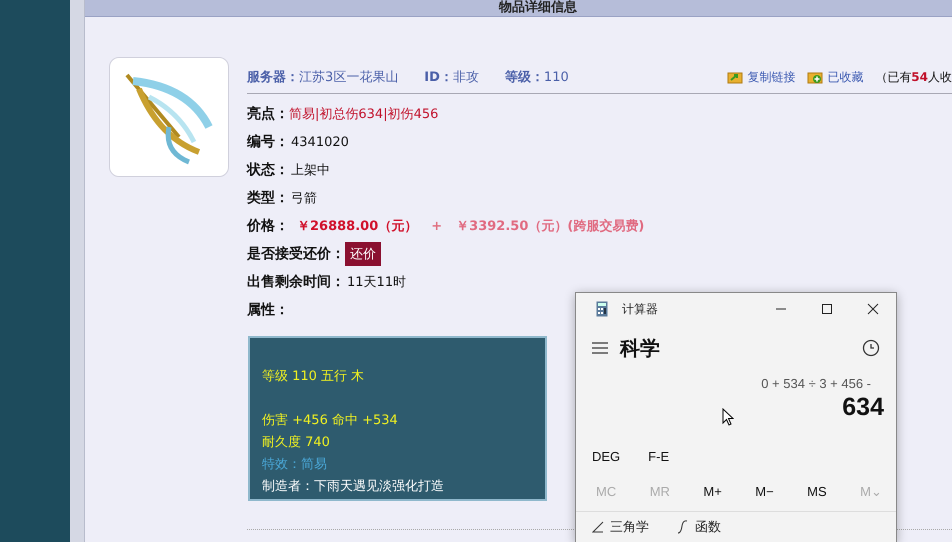 This screenshot has width=952, height=542. Describe the element at coordinates (815, 77) in the screenshot. I see `folder-plus-icon` at that location.